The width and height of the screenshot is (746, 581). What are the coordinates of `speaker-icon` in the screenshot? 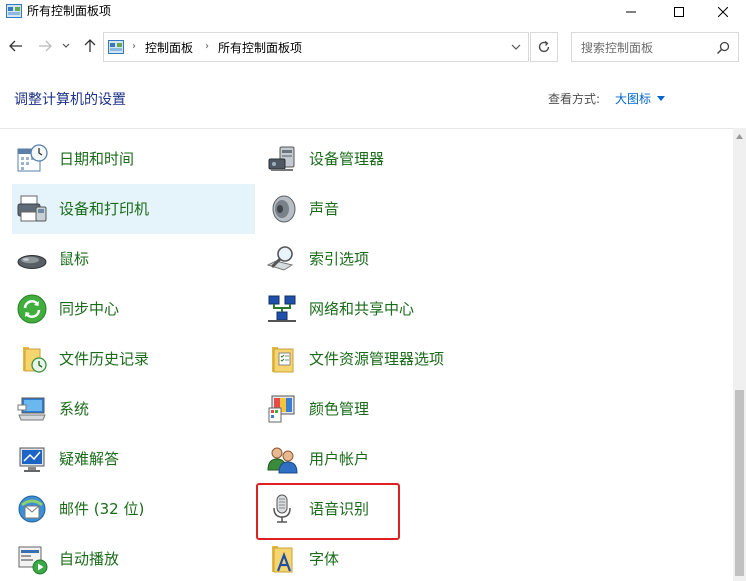 It's located at (284, 209).